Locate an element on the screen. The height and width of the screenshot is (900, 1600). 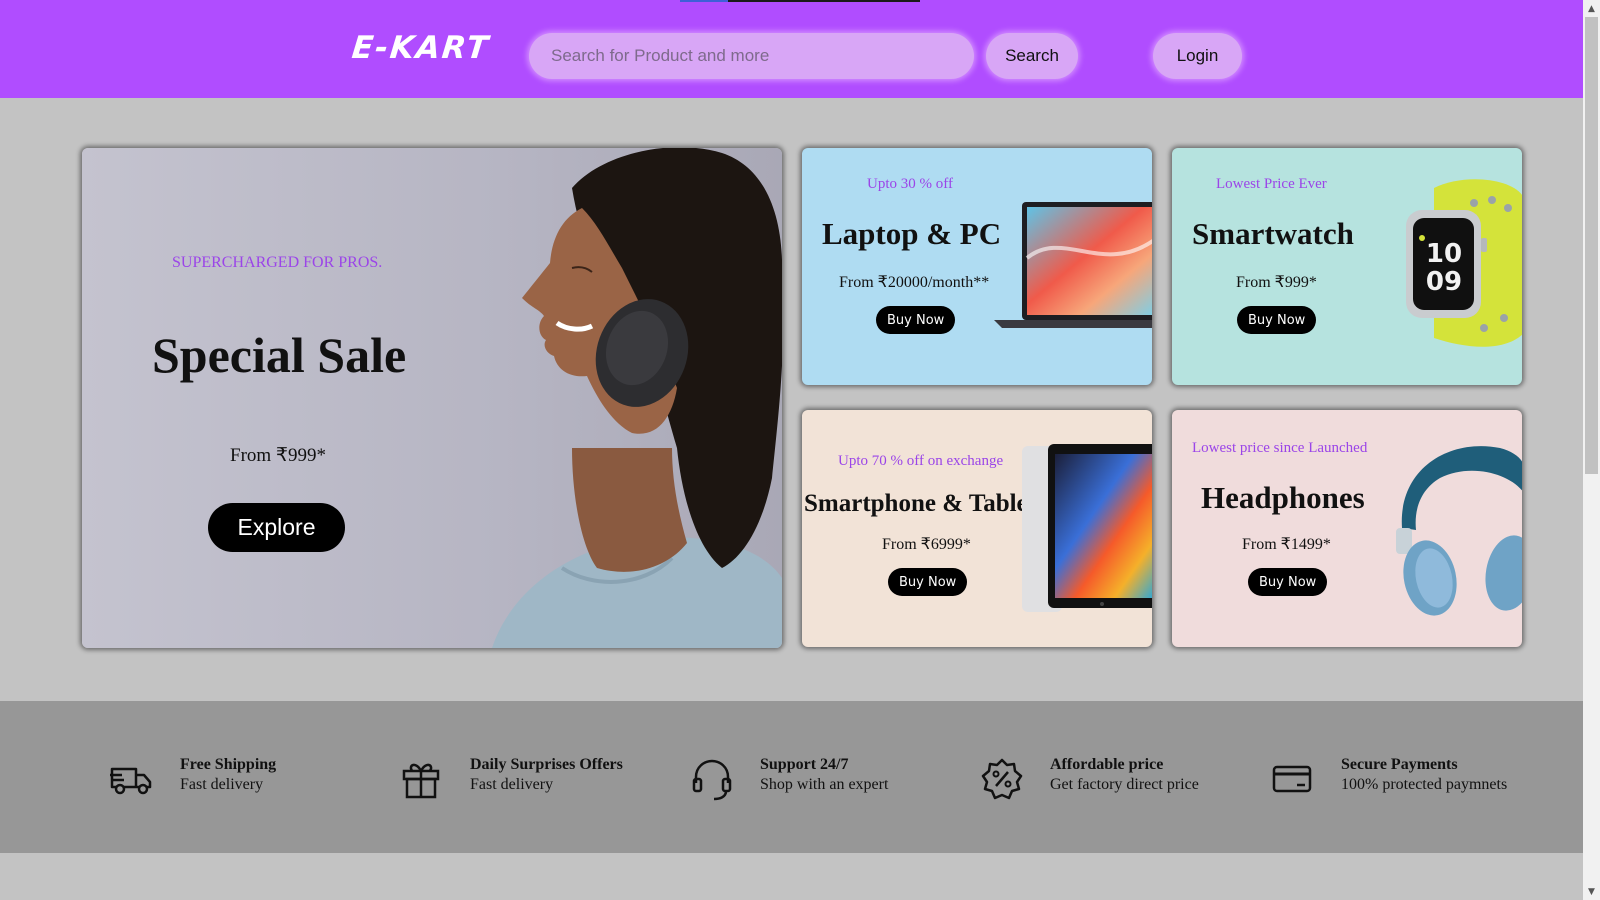
feature-title: Support 24/7 is located at coordinates (804, 764).